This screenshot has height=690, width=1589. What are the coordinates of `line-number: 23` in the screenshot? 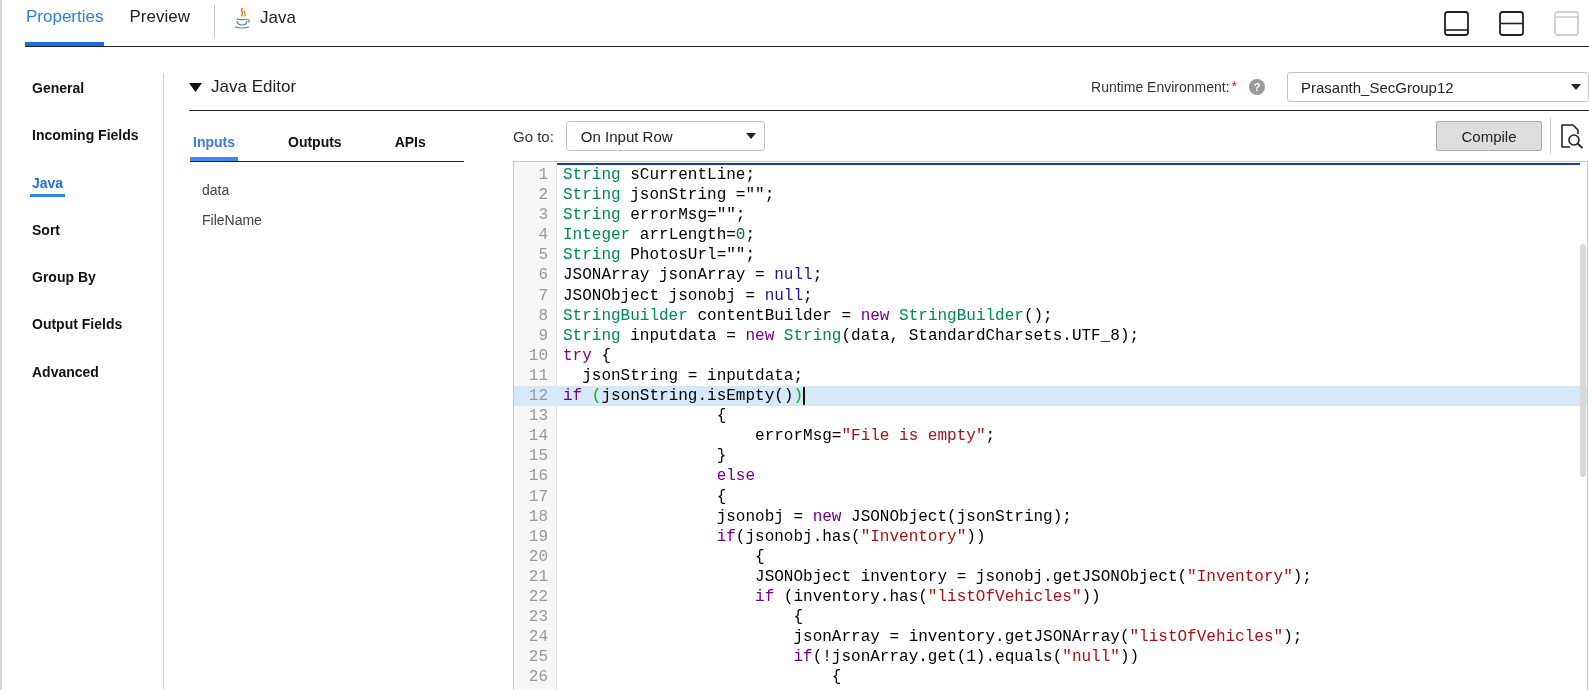 It's located at (538, 617).